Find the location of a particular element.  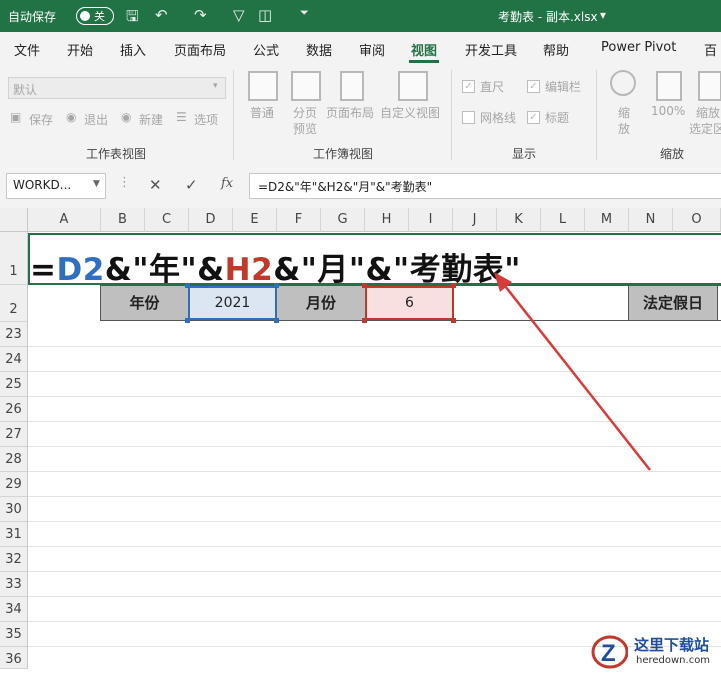

svg-text: Z is located at coordinates (608, 653).